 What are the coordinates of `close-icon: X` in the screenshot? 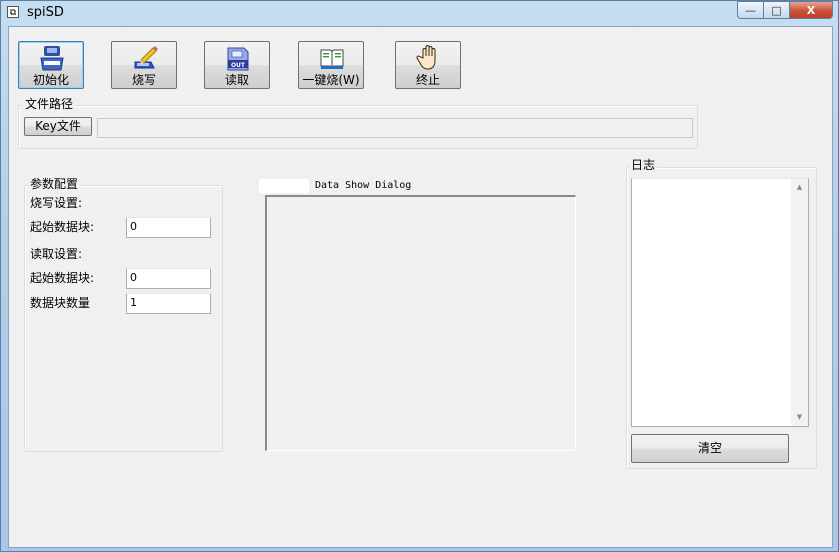 It's located at (811, 10).